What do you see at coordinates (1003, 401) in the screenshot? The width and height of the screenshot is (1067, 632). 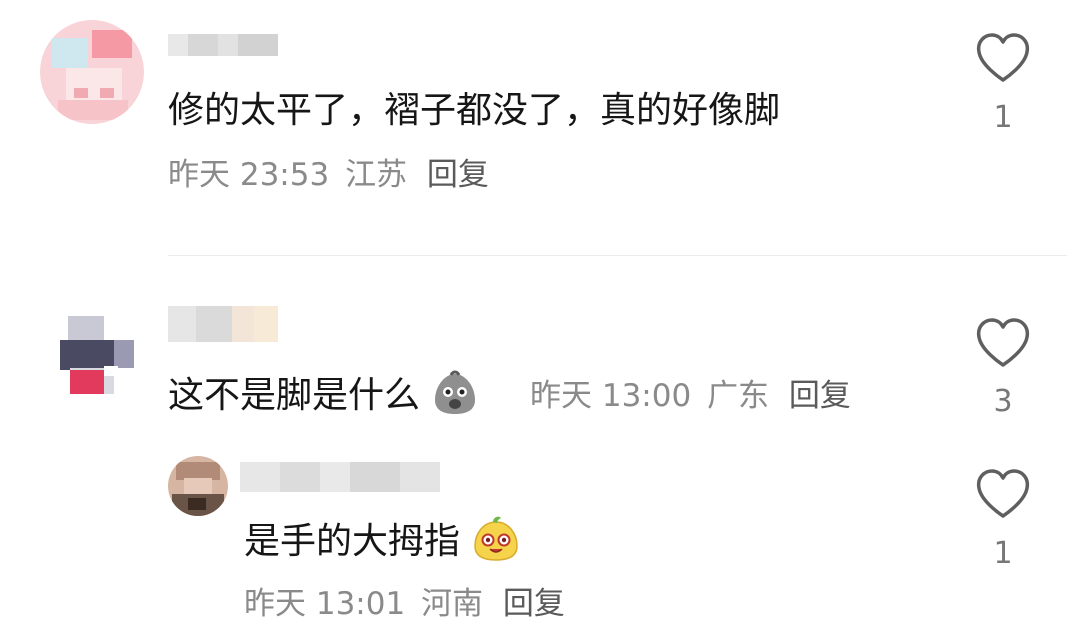 I see `like-count: 3` at bounding box center [1003, 401].